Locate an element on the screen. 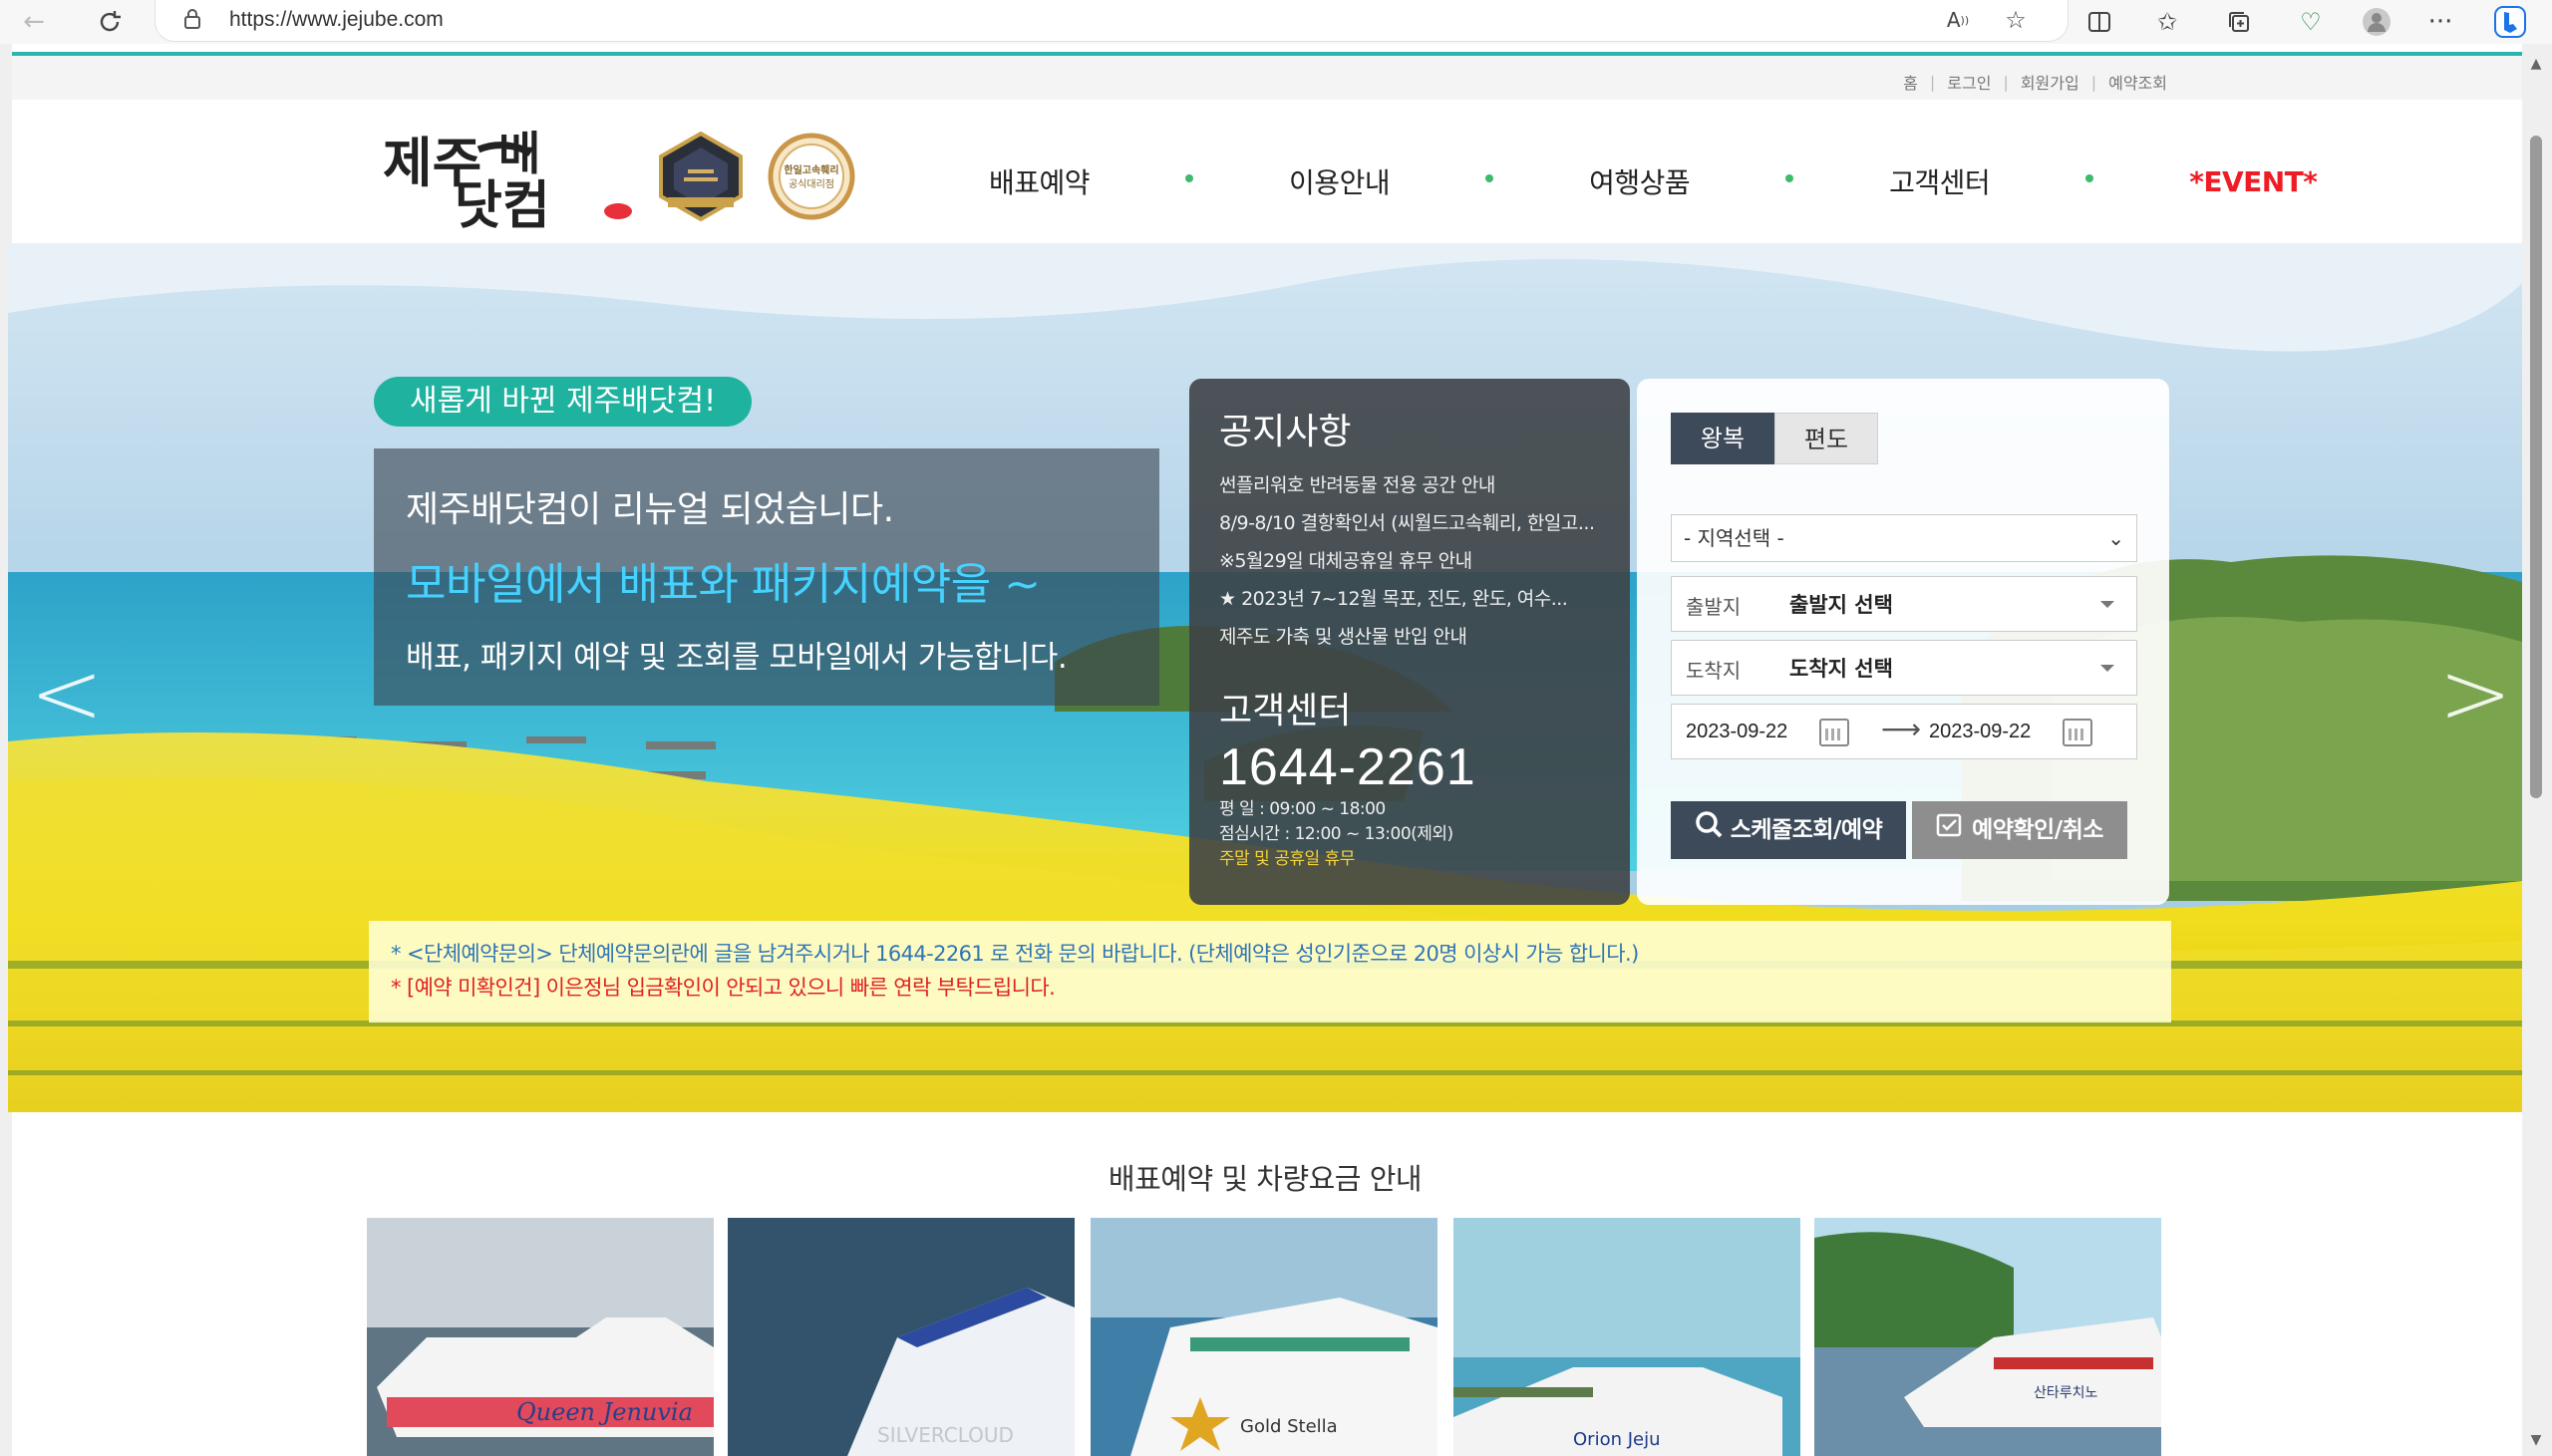 This screenshot has height=1456, width=2552. nav-ticket-booking: 배표예약 is located at coordinates (1040, 181).